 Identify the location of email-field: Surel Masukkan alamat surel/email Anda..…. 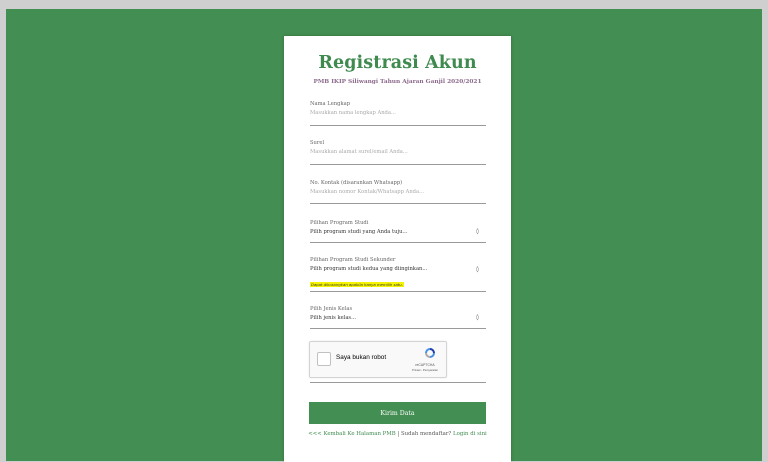
(398, 152).